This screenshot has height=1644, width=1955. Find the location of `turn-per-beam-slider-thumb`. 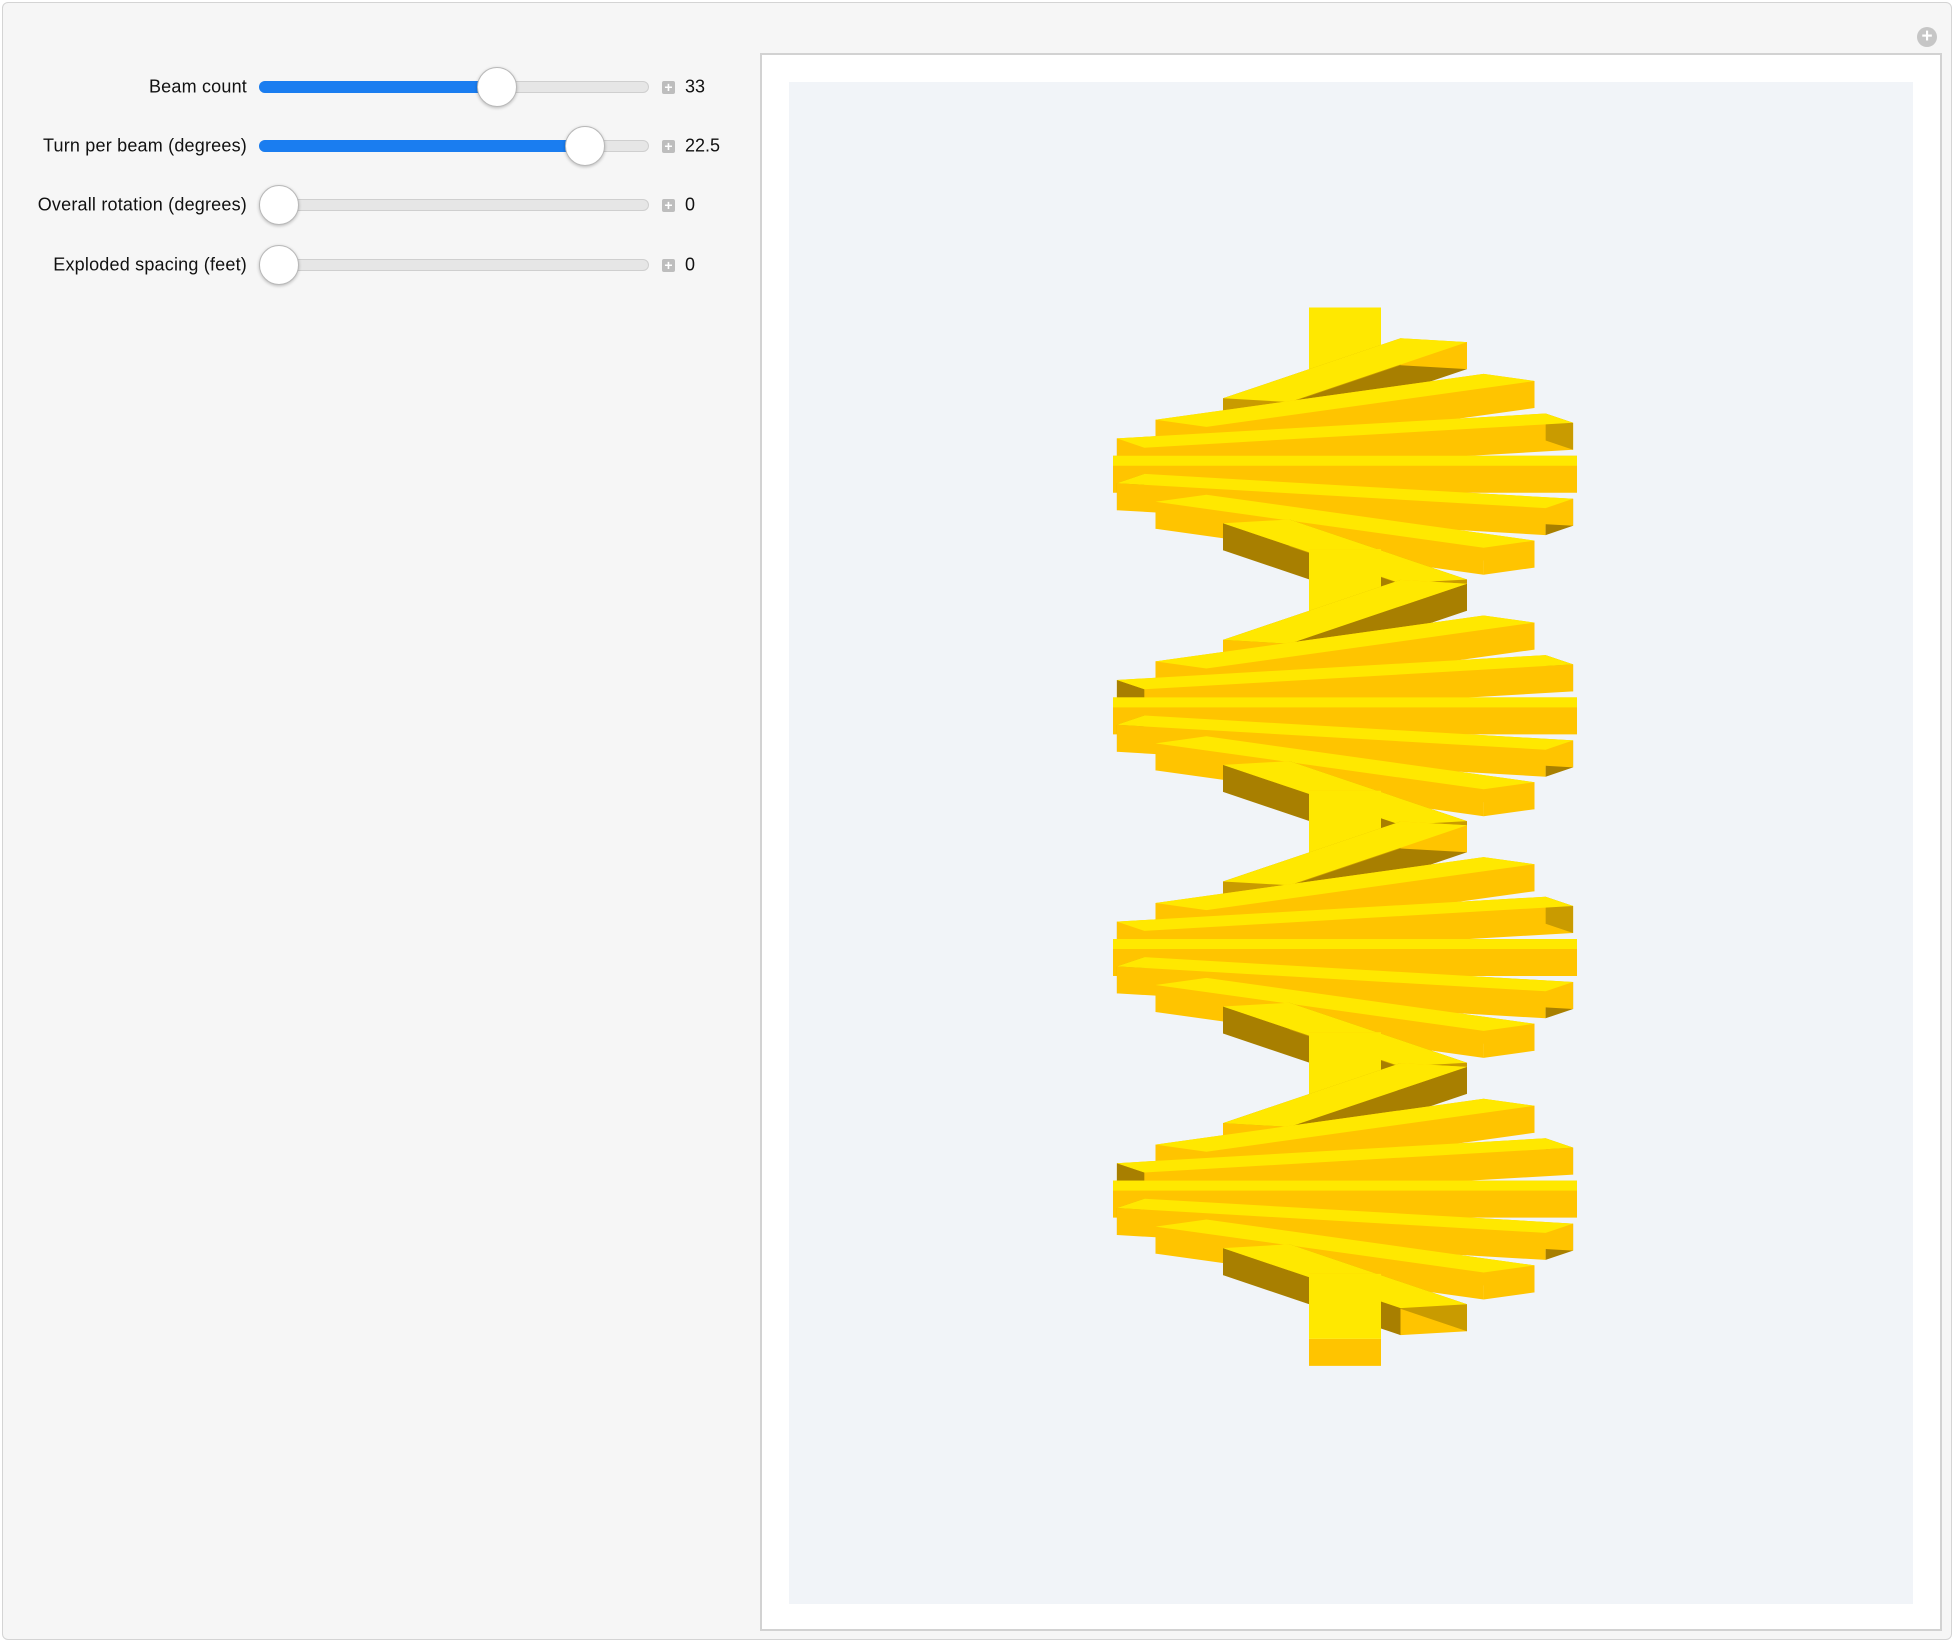

turn-per-beam-slider-thumb is located at coordinates (584, 146).